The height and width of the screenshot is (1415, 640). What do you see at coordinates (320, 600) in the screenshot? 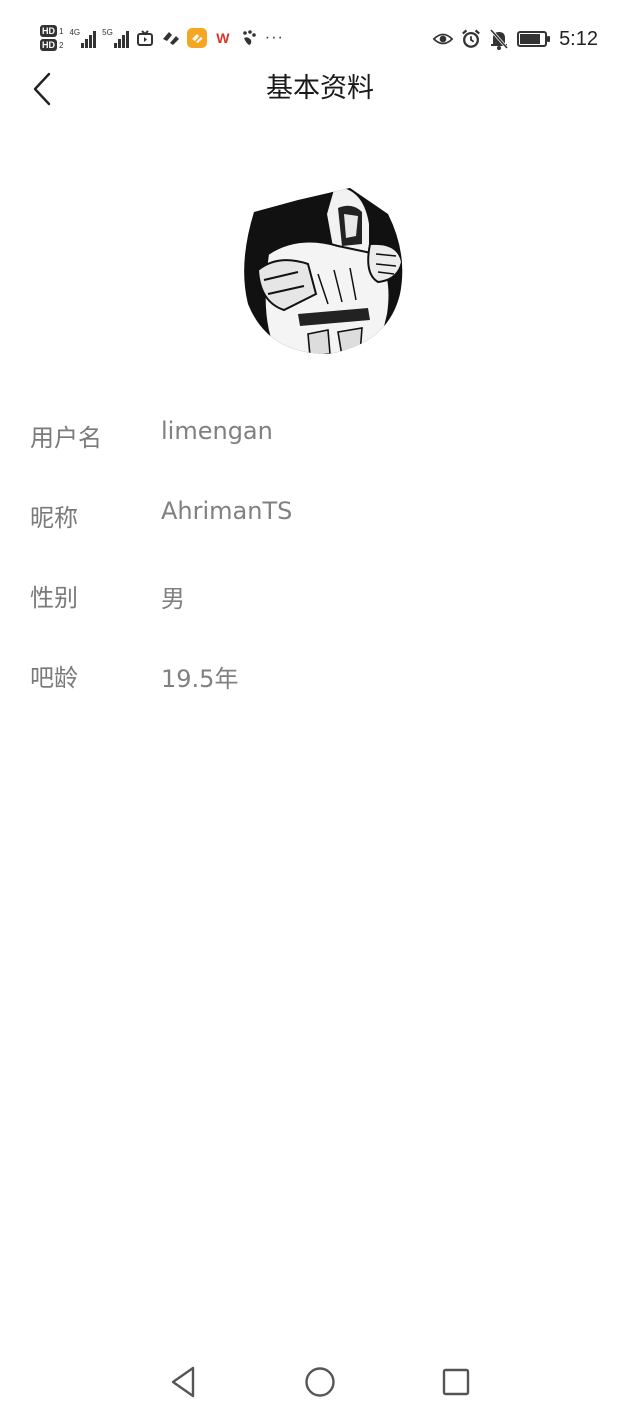
I see `info-row-gender: 性别 男` at bounding box center [320, 600].